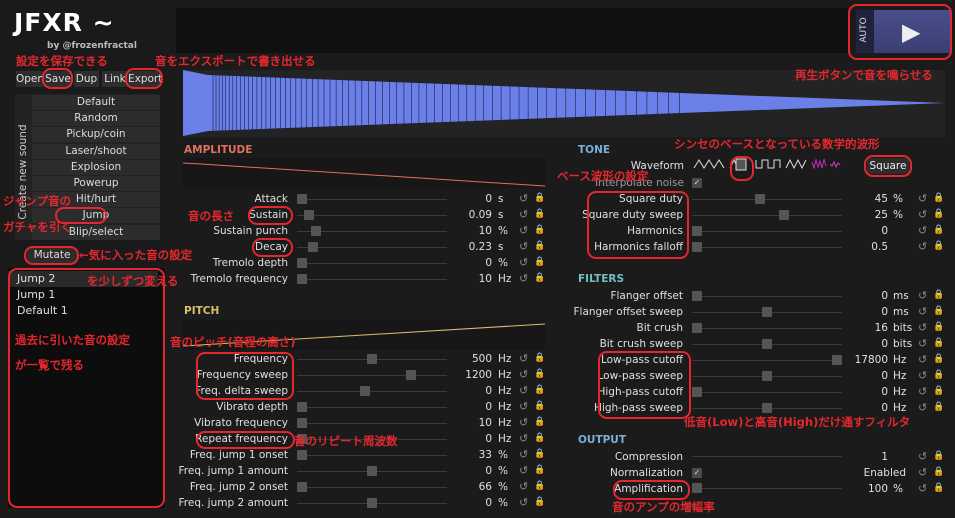  What do you see at coordinates (83, 295) in the screenshot?
I see `history-item: Jump 1` at bounding box center [83, 295].